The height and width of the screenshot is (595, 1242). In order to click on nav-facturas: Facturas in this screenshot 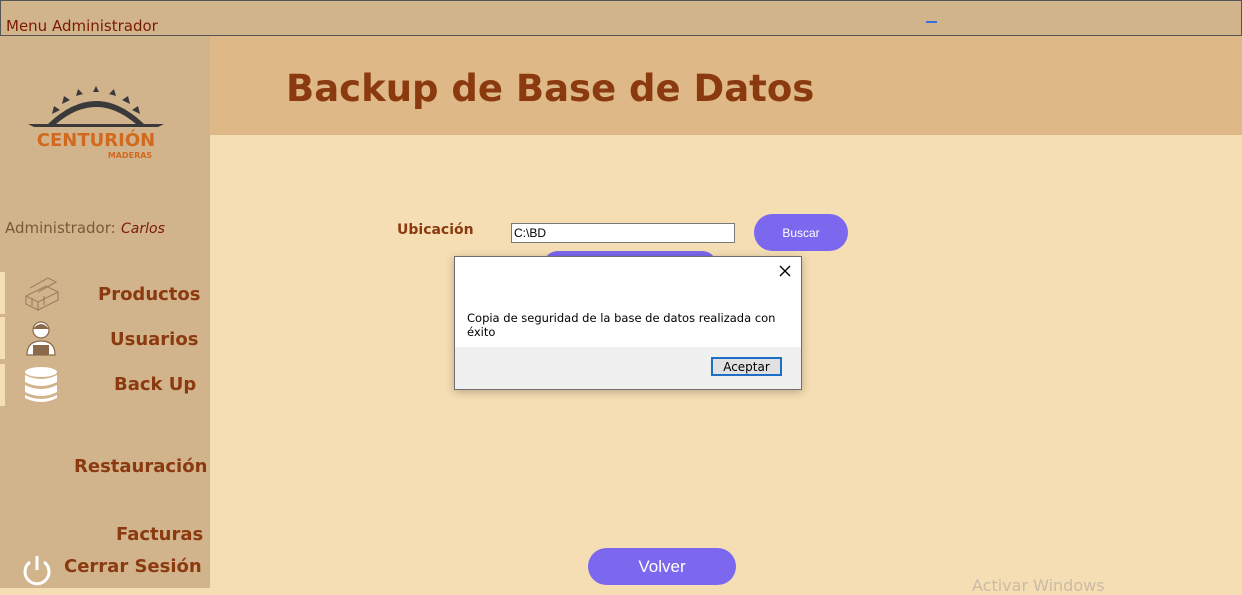, I will do `click(159, 534)`.